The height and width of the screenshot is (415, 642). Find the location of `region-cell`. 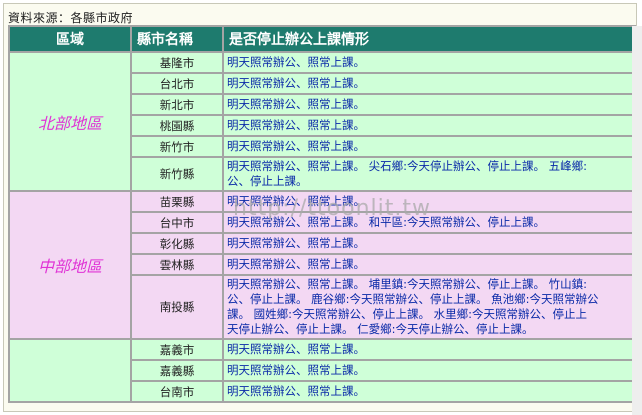

region-cell is located at coordinates (70, 370).